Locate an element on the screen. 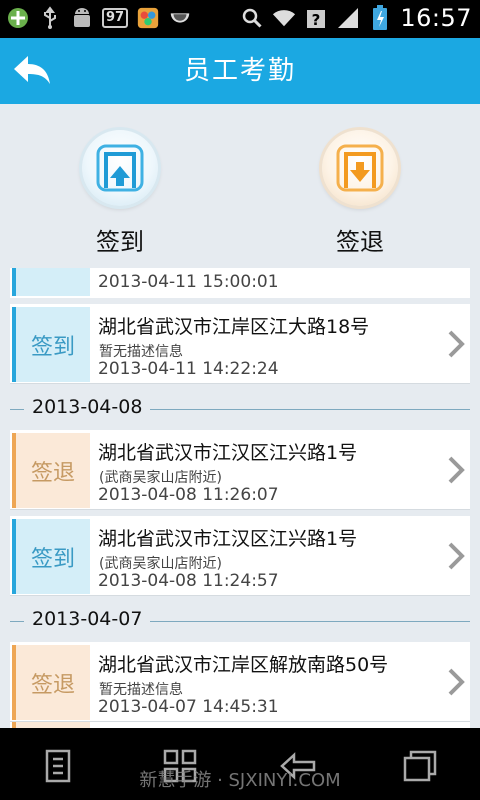  page-title: 员工考勤 is located at coordinates (239, 71).